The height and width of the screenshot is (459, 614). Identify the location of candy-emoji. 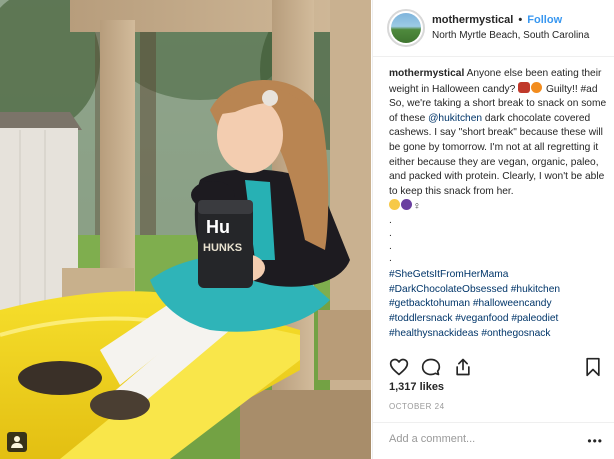
(524, 87).